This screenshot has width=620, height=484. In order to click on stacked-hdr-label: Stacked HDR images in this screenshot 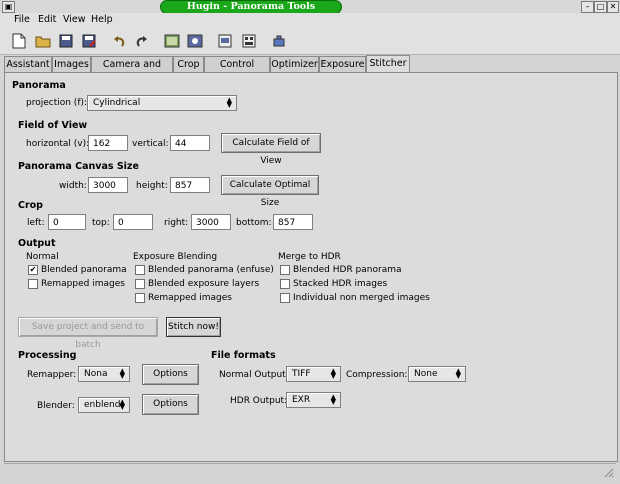, I will do `click(340, 284)`.